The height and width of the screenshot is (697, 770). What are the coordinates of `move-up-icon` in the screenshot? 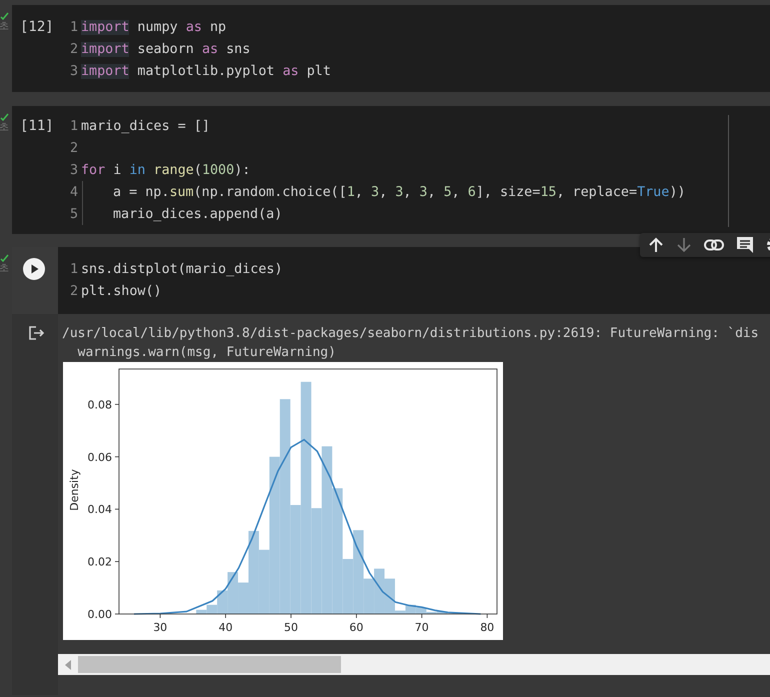 It's located at (656, 245).